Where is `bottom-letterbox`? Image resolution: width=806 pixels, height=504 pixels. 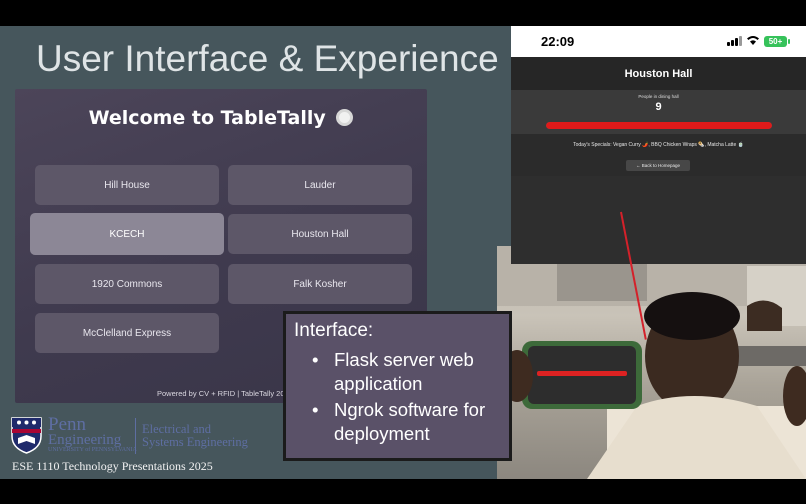
bottom-letterbox is located at coordinates (403, 491).